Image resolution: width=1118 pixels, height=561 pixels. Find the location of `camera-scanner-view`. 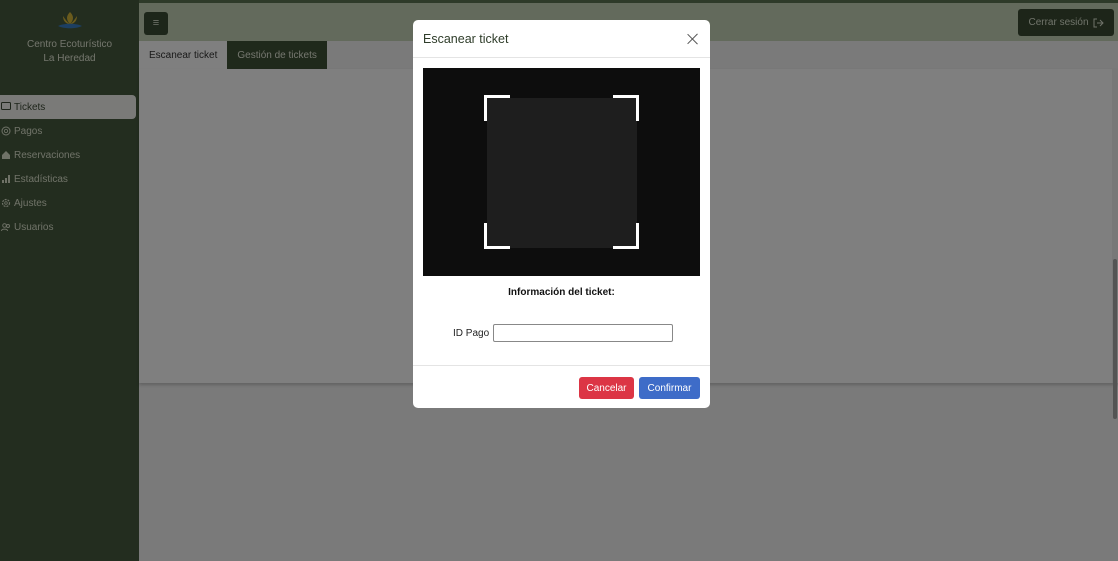

camera-scanner-view is located at coordinates (561, 172).